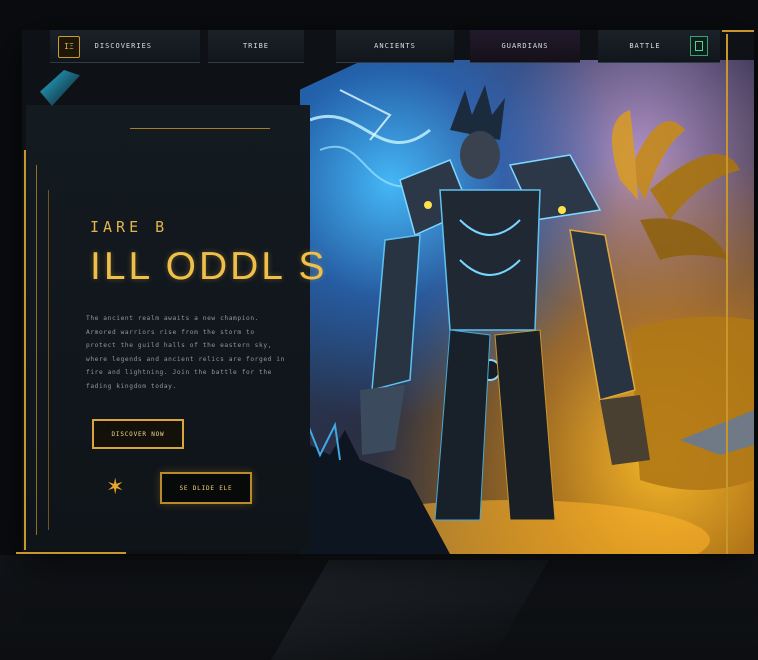 This screenshot has height=660, width=758. I want to click on menu-box-icon, so click(699, 46).